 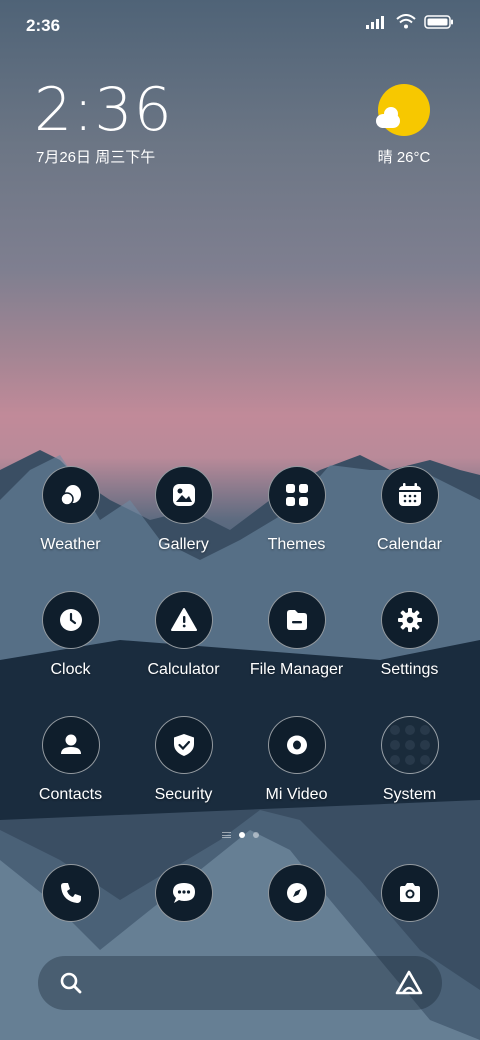 I want to click on dock-messages, so click(x=183, y=896).